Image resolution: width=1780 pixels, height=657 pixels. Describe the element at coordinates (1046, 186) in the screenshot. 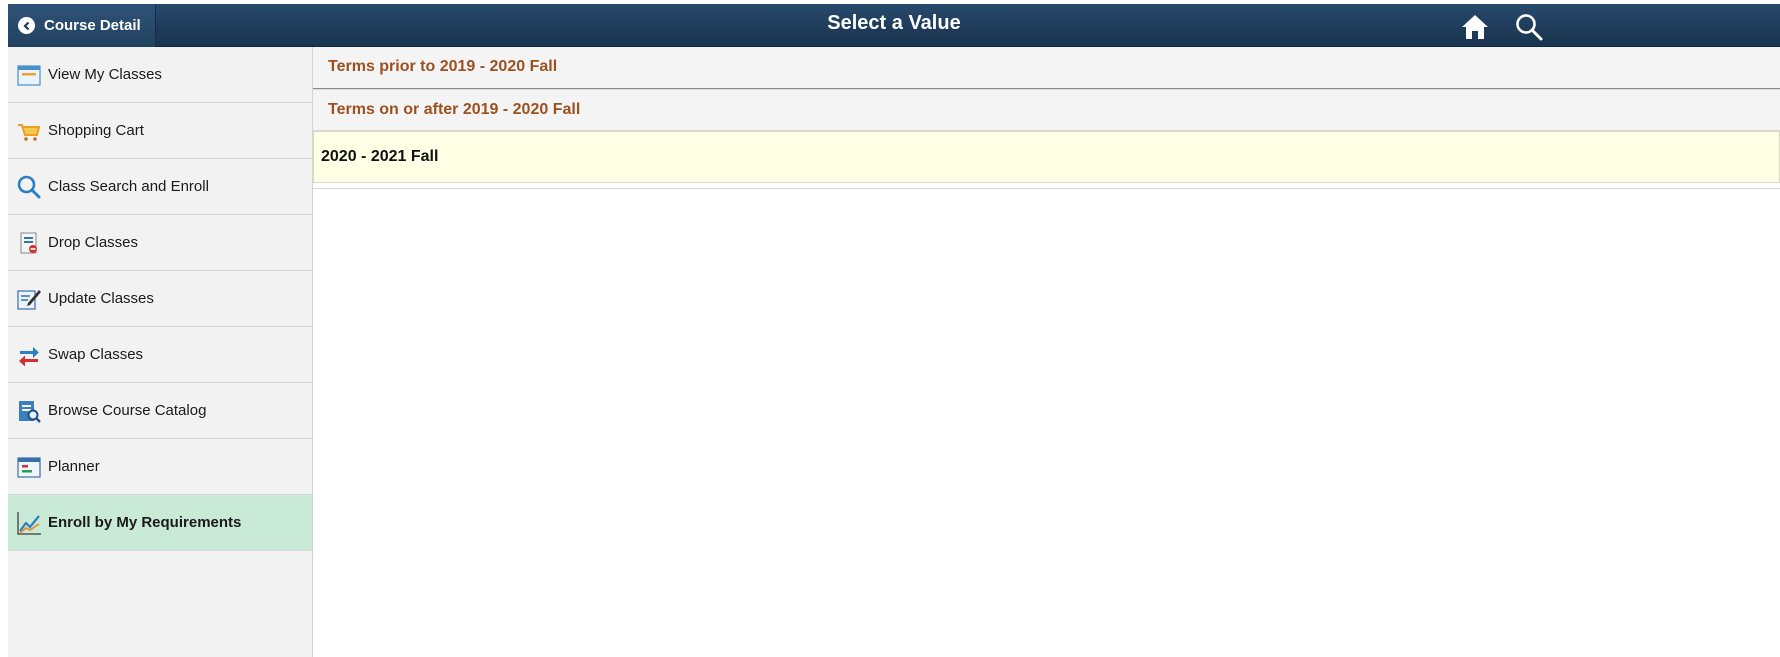

I see `list-divider` at that location.